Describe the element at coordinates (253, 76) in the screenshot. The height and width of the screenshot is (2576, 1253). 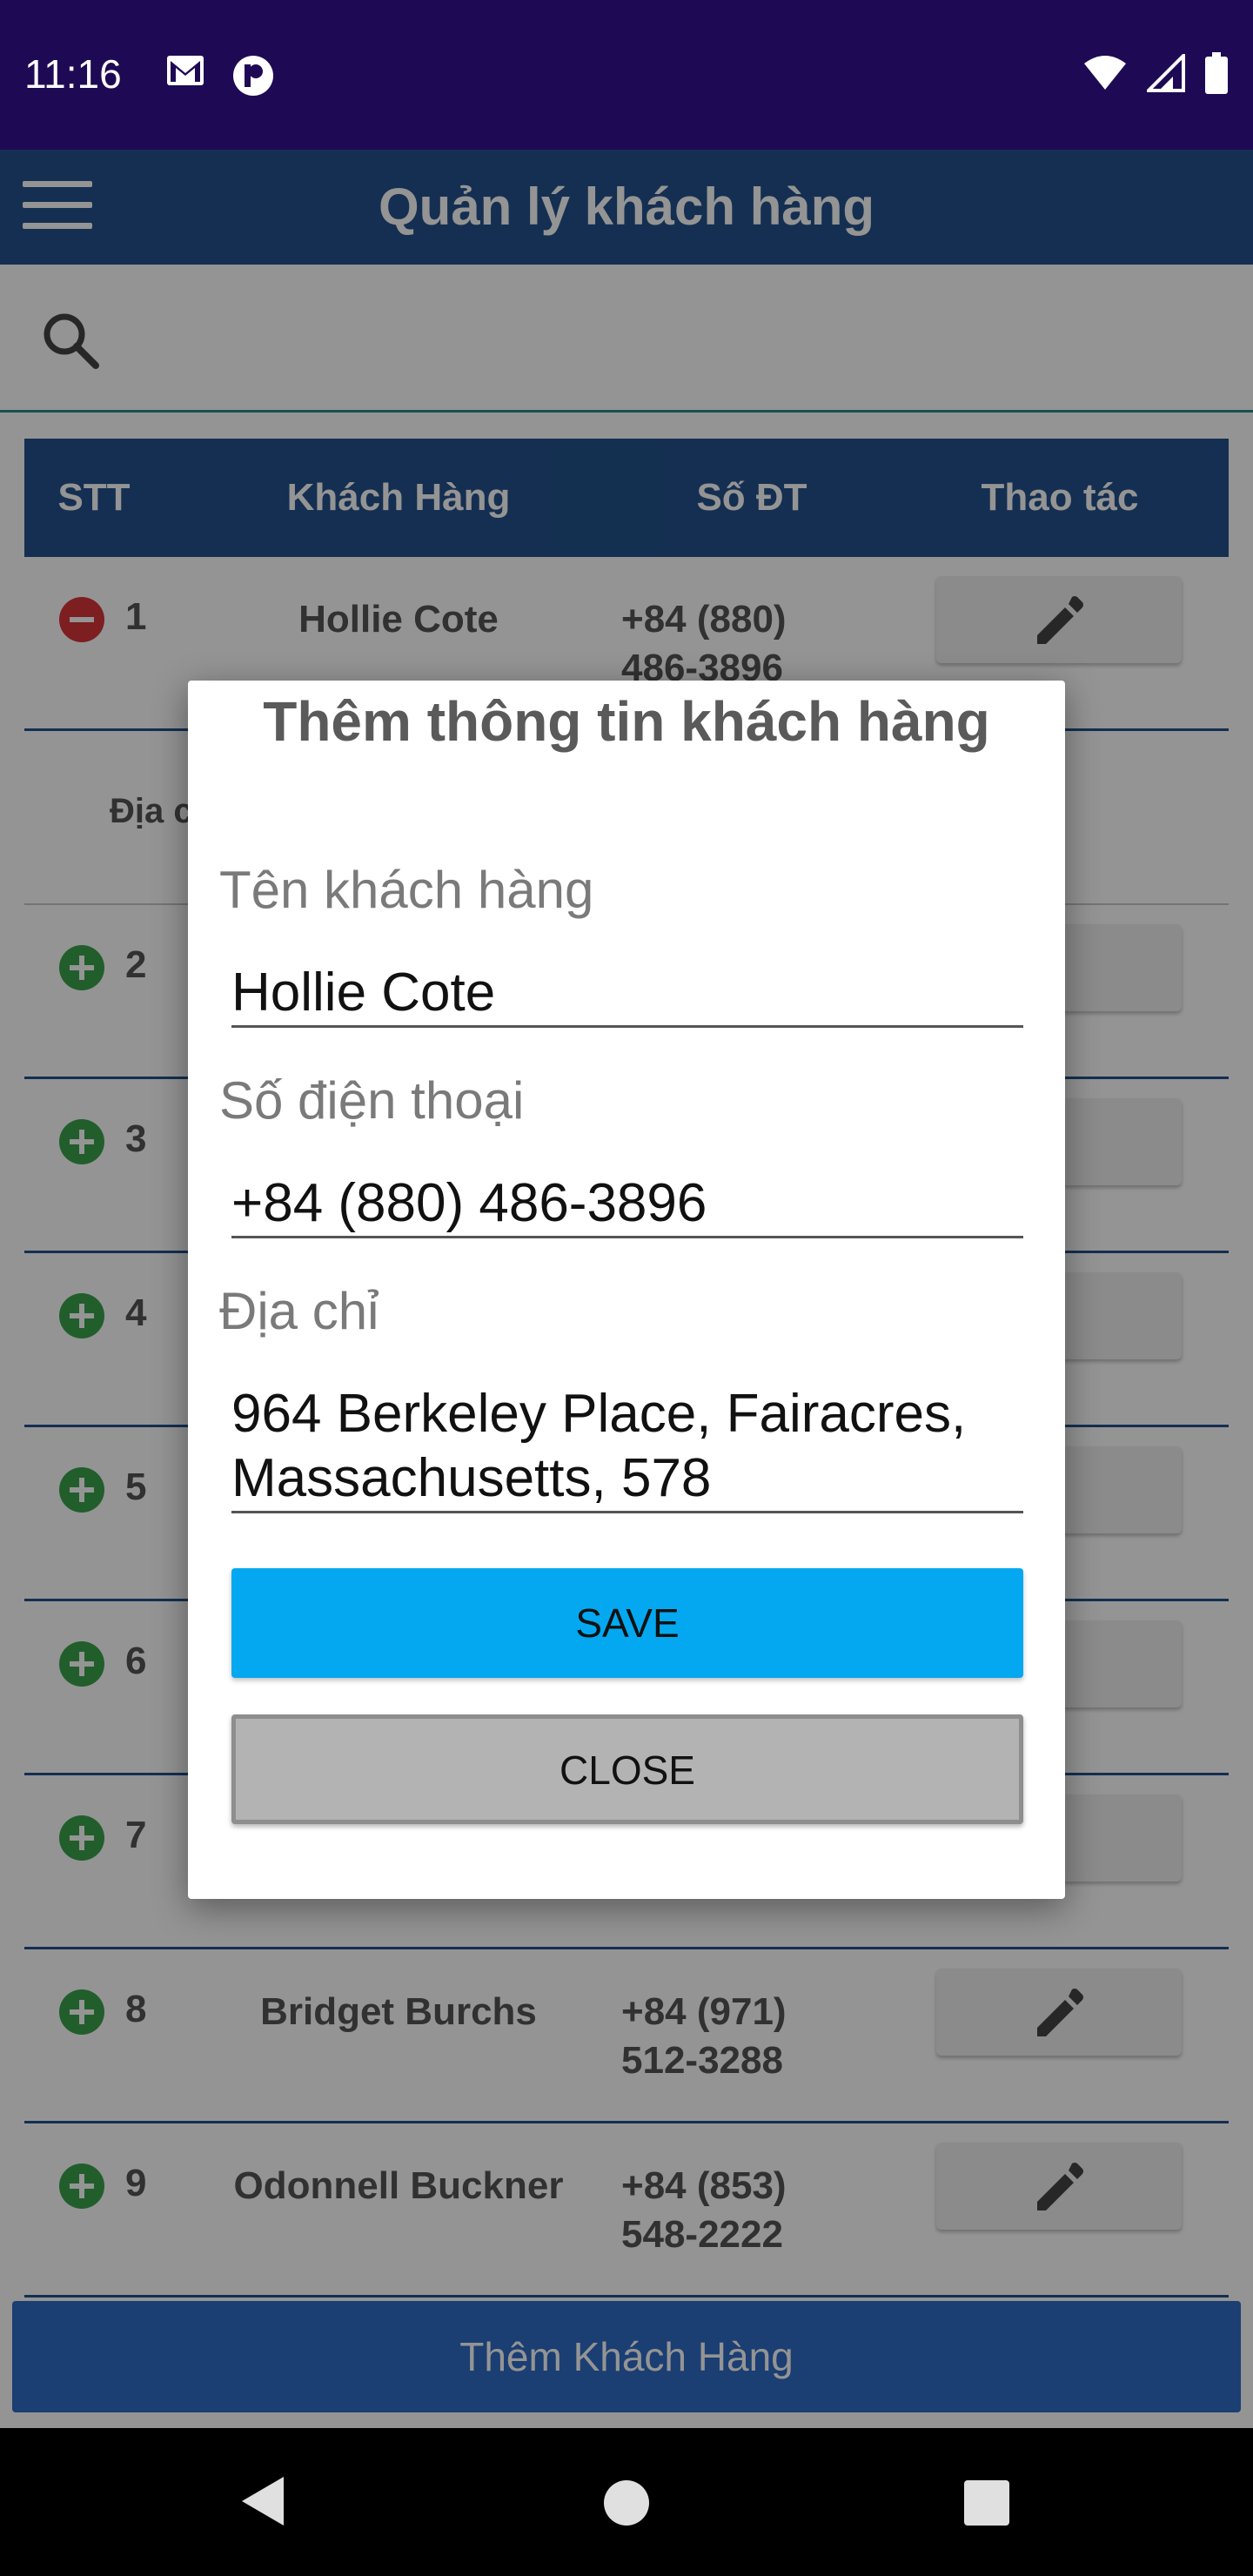
I see `p-icon` at that location.